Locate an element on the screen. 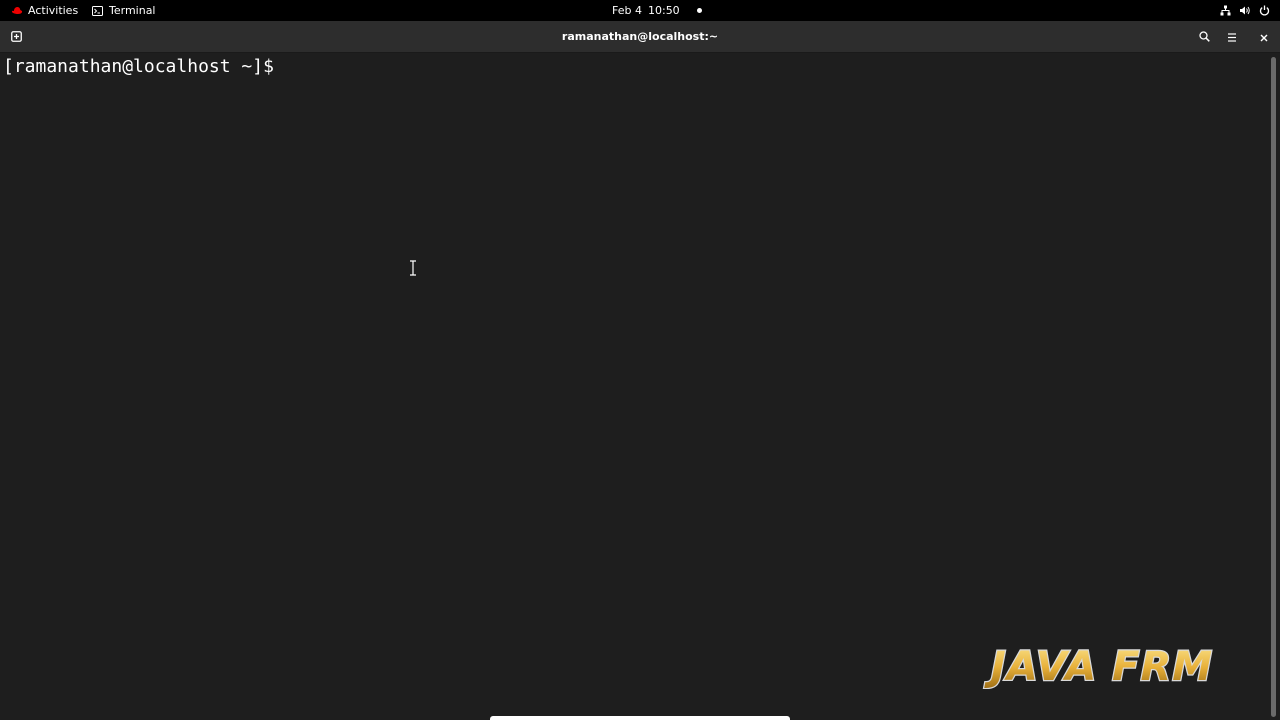 The height and width of the screenshot is (720, 1280). activities-label: Activities is located at coordinates (53, 10).